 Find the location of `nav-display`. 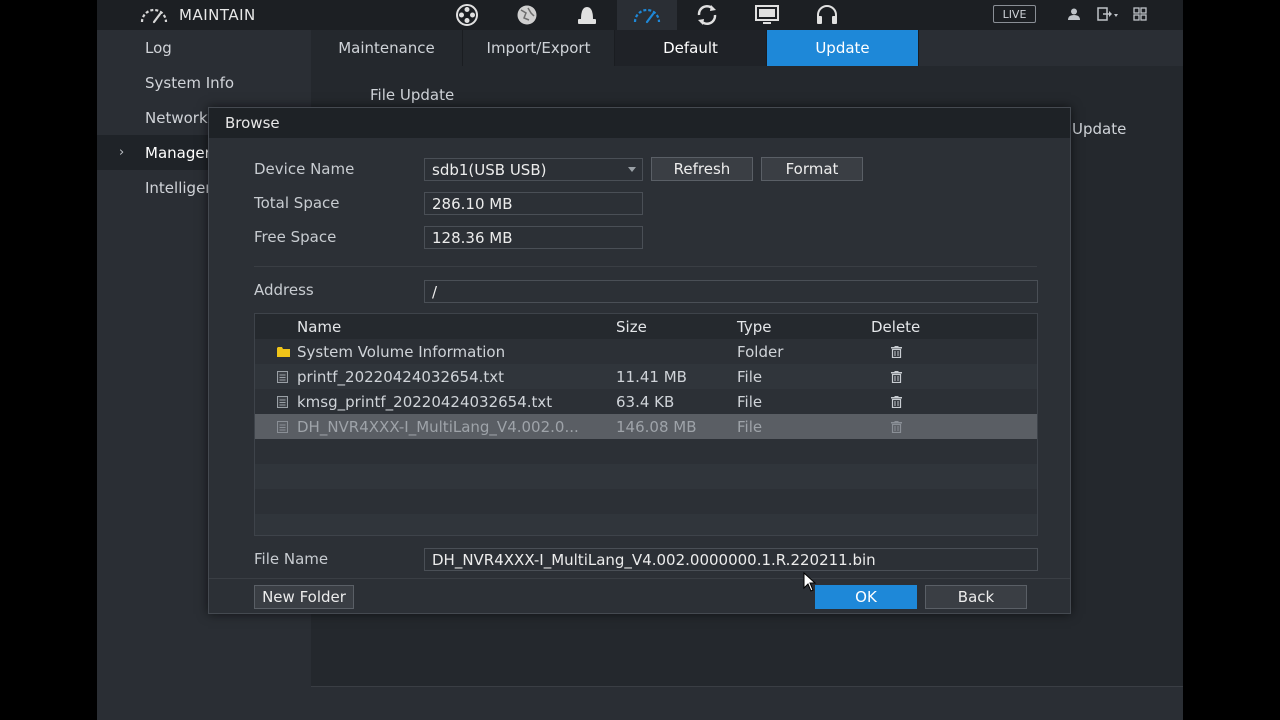

nav-display is located at coordinates (767, 15).